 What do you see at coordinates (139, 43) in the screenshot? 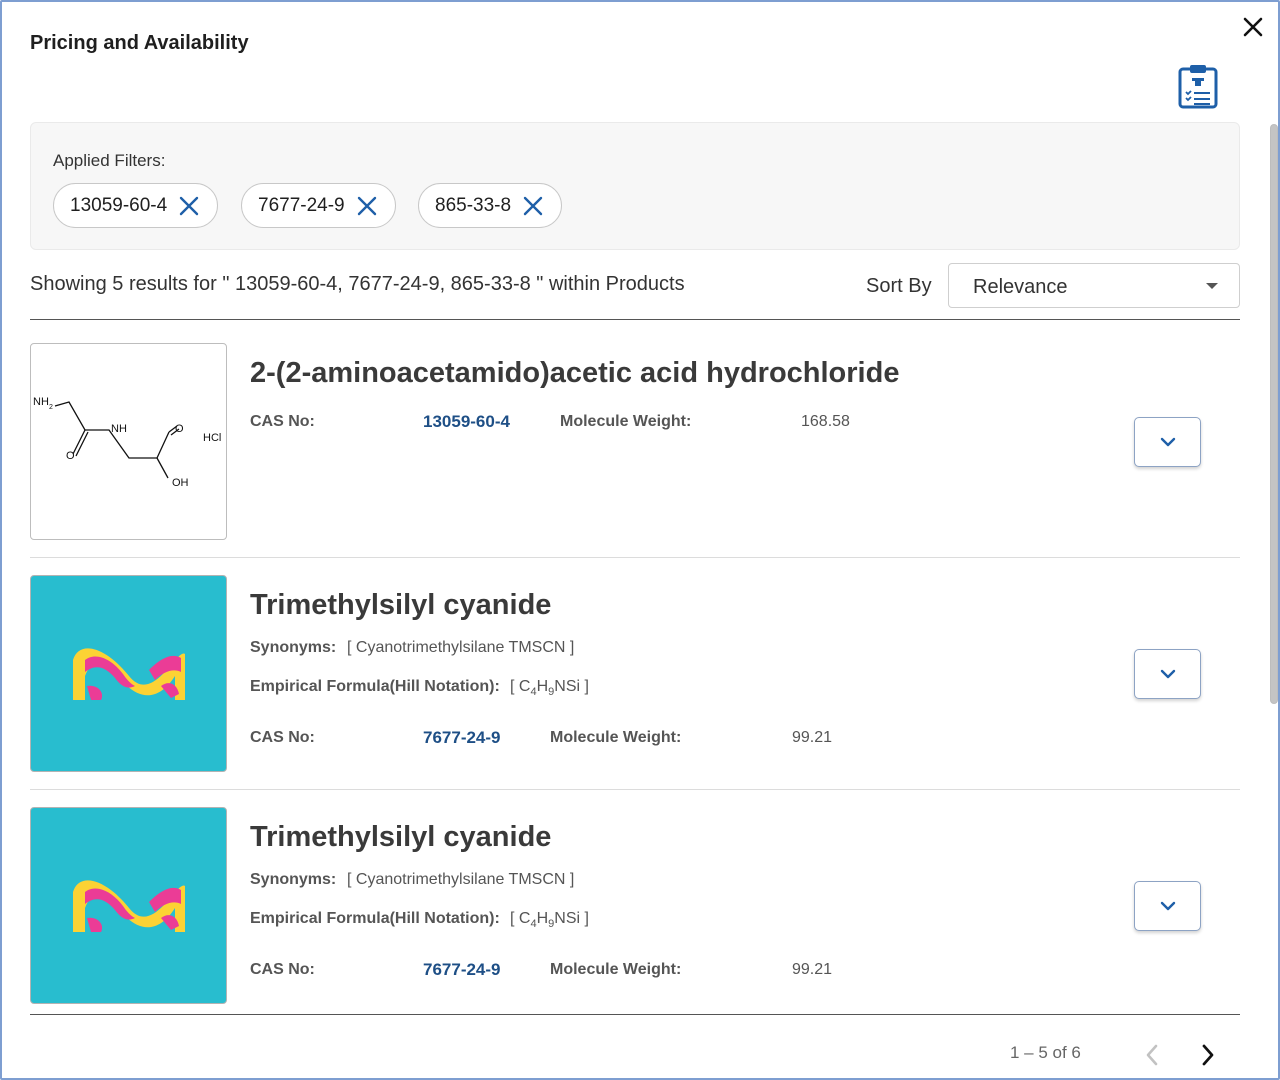
I see `dialog-title: Pricing and Availability` at bounding box center [139, 43].